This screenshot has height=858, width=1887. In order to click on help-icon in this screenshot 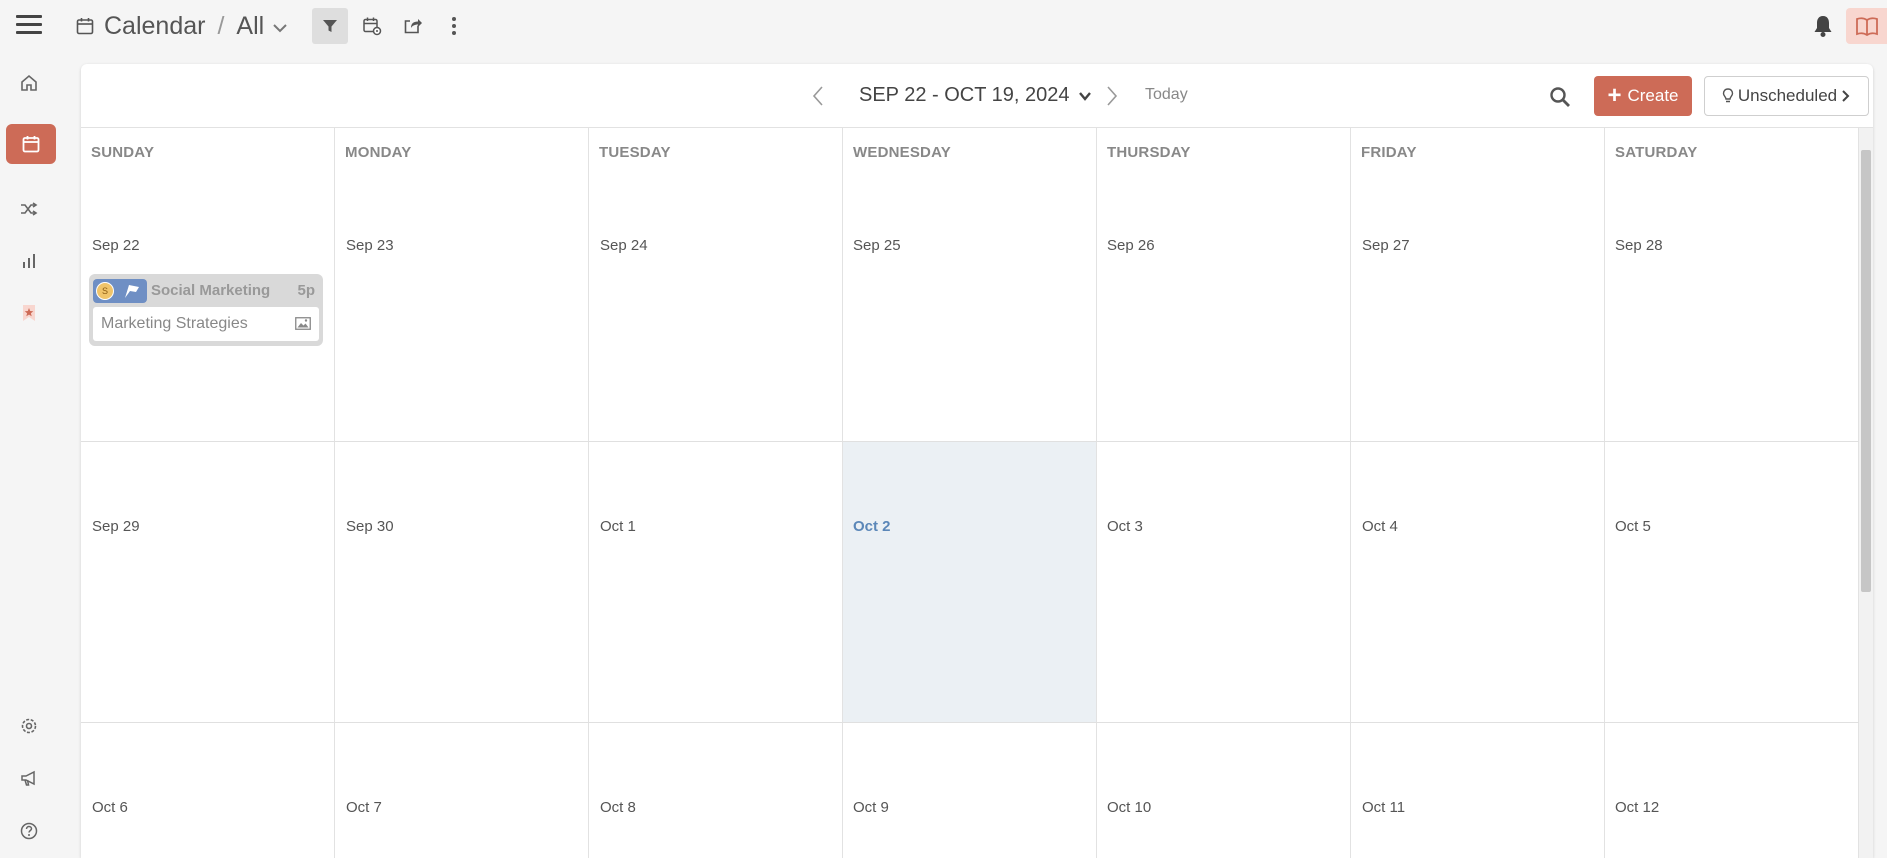, I will do `click(29, 831)`.